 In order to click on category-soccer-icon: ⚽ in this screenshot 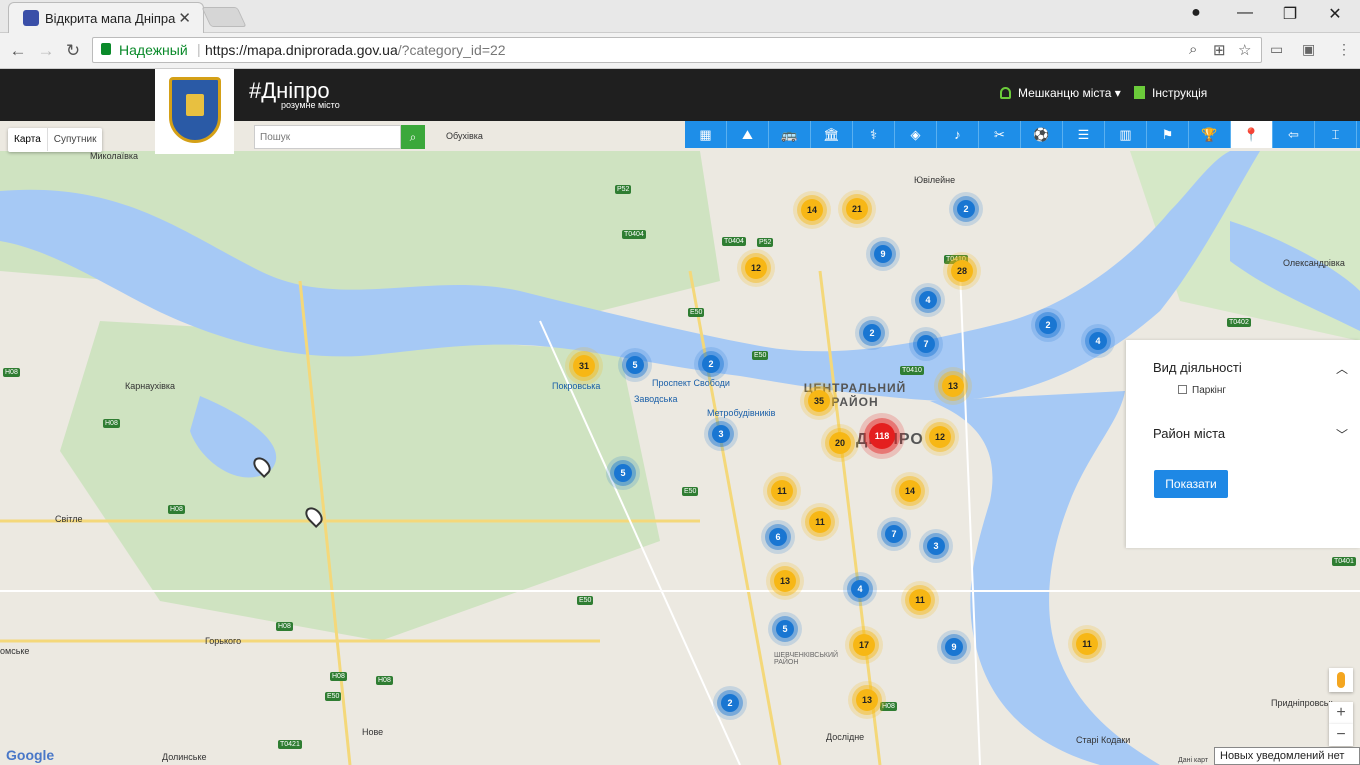, I will do `click(1042, 134)`.